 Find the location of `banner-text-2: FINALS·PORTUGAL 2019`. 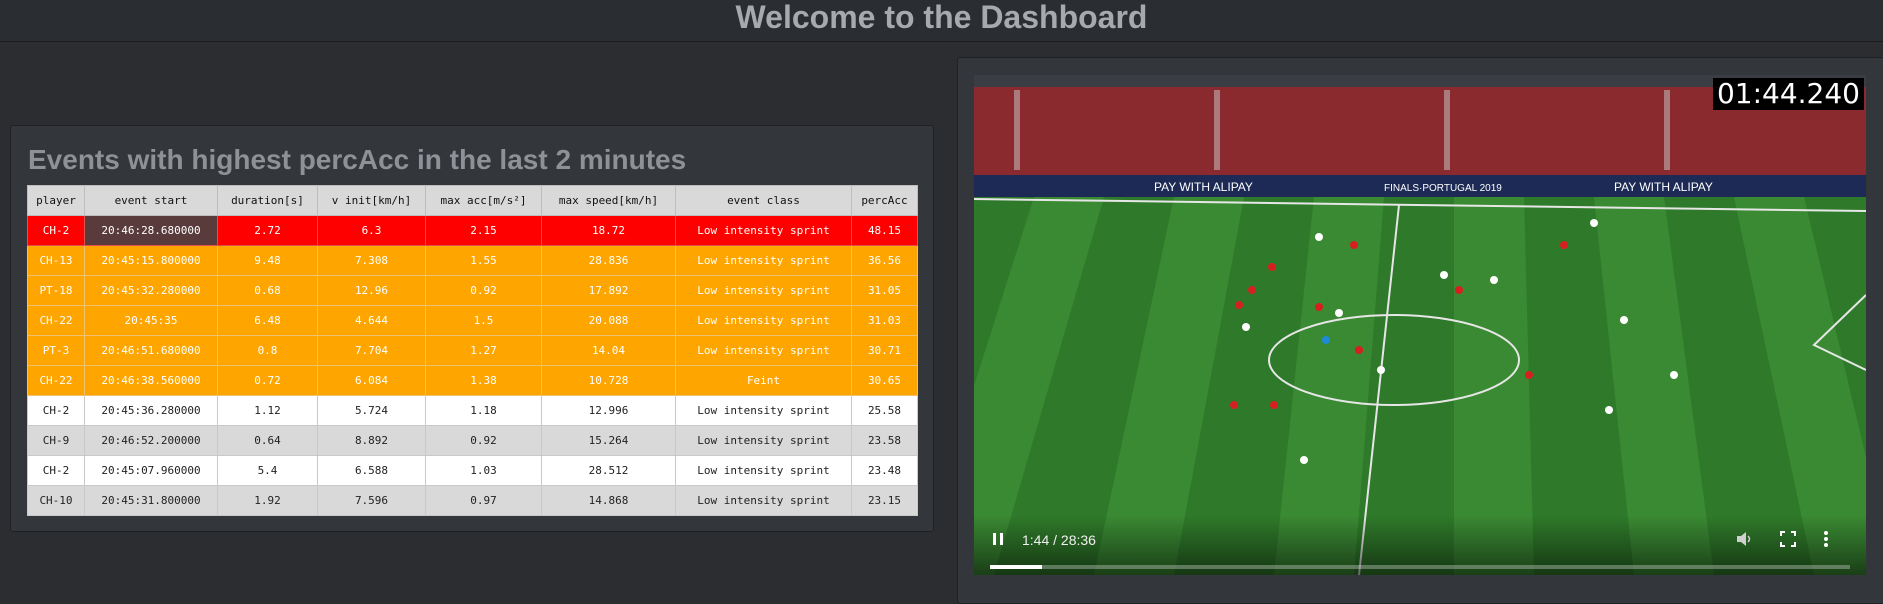

banner-text-2: FINALS·PORTUGAL 2019 is located at coordinates (1443, 188).